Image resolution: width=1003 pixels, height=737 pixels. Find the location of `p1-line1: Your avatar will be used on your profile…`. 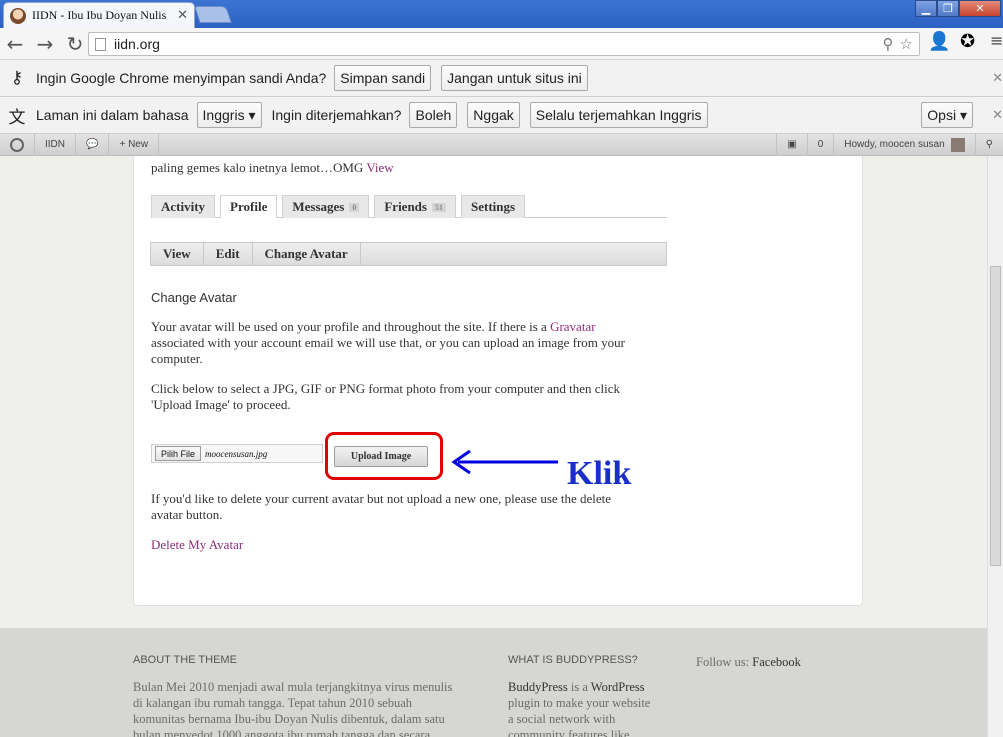

p1-line1: Your avatar will be used on your profile… is located at coordinates (349, 326).